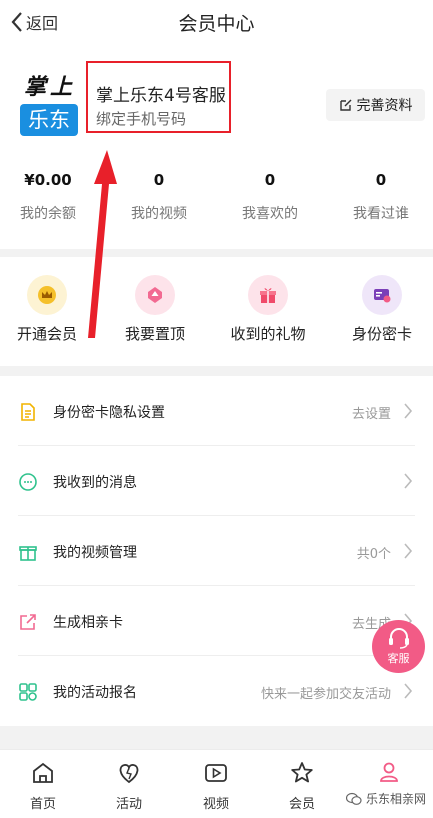 The width and height of the screenshot is (433, 818). Describe the element at coordinates (389, 772) in the screenshot. I see `user-icon` at that location.